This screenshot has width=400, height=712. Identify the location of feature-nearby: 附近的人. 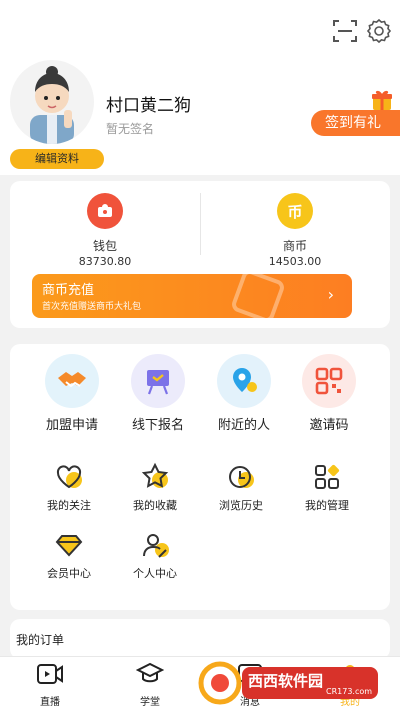
(244, 393).